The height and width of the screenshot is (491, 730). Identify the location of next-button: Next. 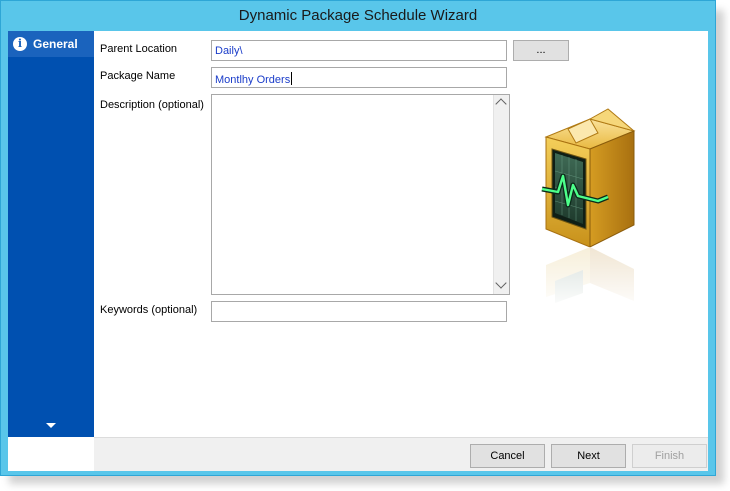
(588, 456).